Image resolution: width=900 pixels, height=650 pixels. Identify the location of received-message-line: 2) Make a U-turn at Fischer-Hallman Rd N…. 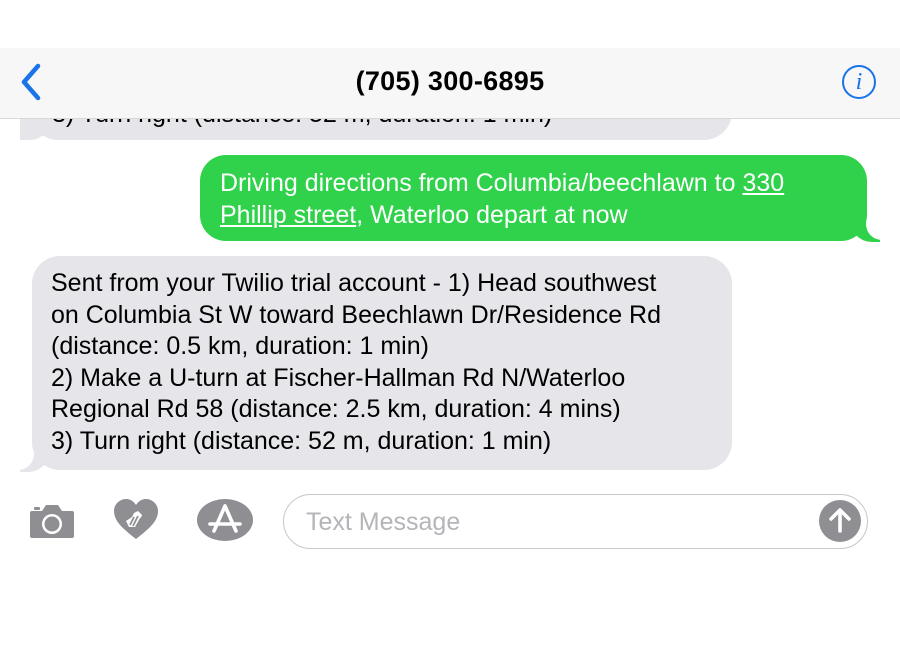
(338, 377).